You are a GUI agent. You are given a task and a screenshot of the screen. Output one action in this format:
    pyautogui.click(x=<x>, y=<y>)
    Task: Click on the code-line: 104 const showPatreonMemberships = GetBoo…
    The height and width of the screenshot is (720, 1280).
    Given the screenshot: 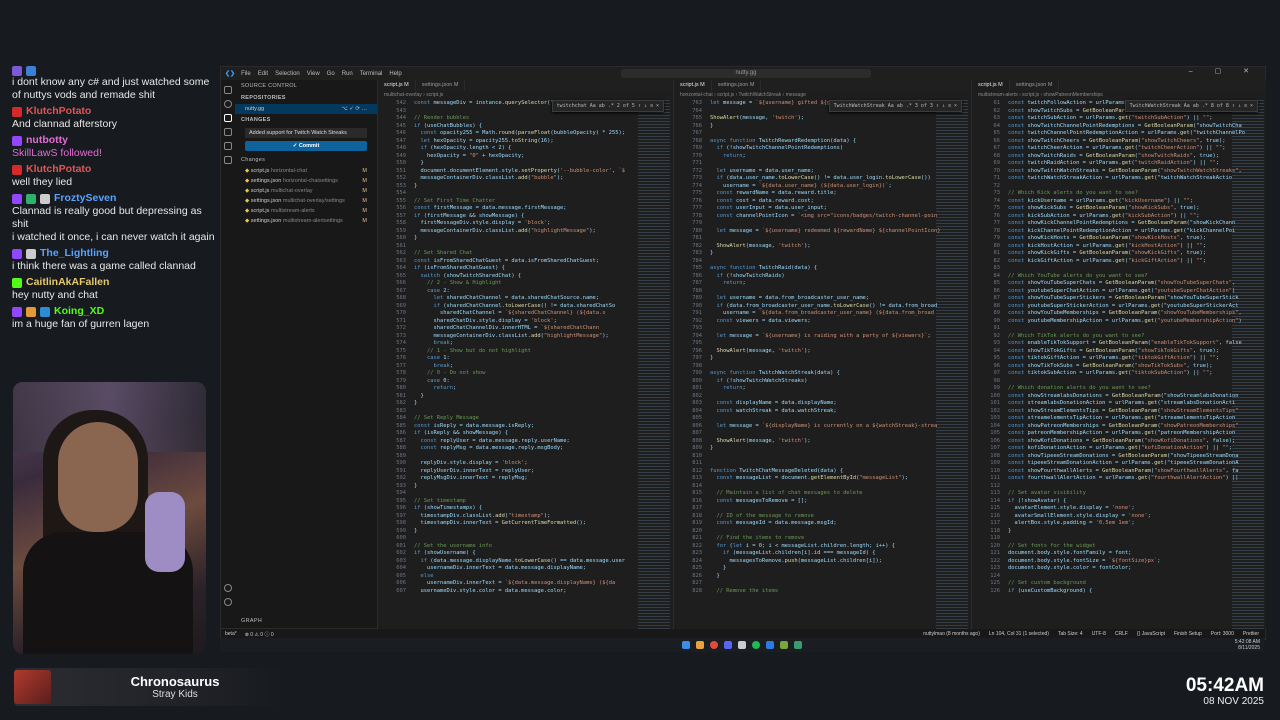 What is the action you would take?
    pyautogui.click(x=1114, y=425)
    